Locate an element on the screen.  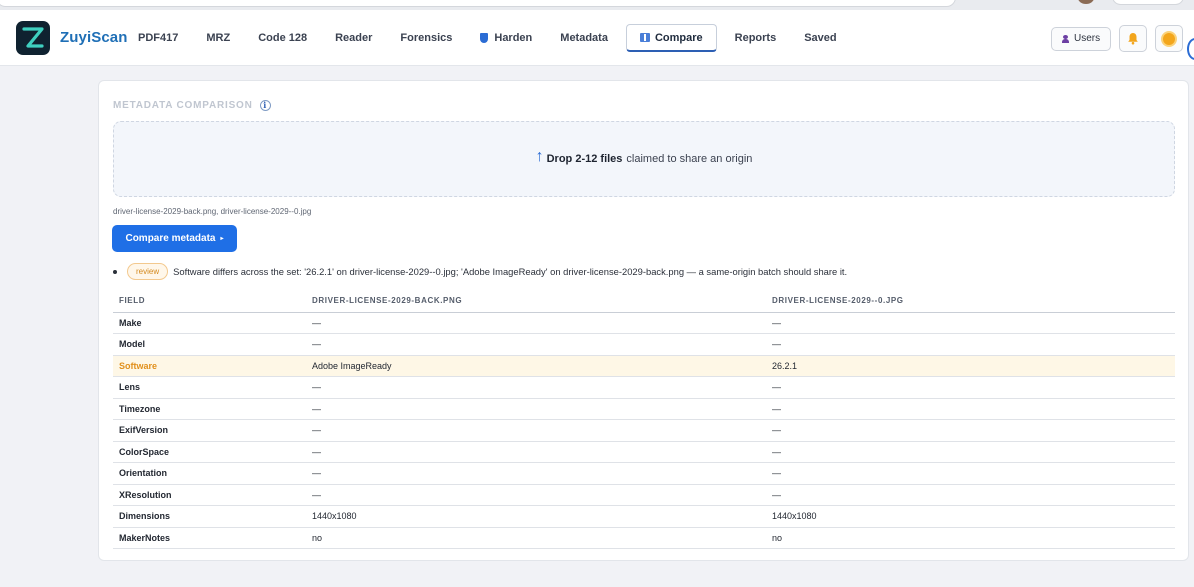
tab-saved: Saved is located at coordinates (820, 38).